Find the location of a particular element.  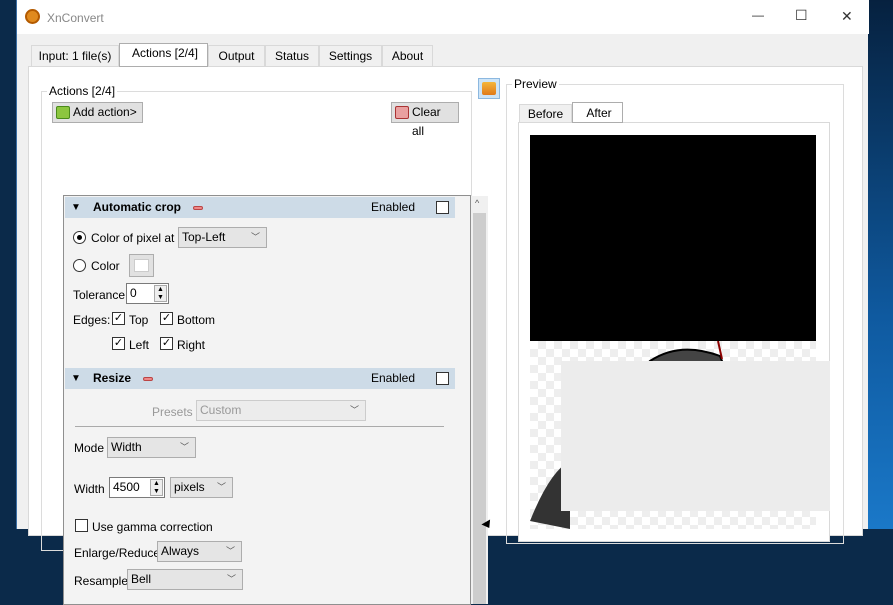

tab-after: After is located at coordinates (597, 112).